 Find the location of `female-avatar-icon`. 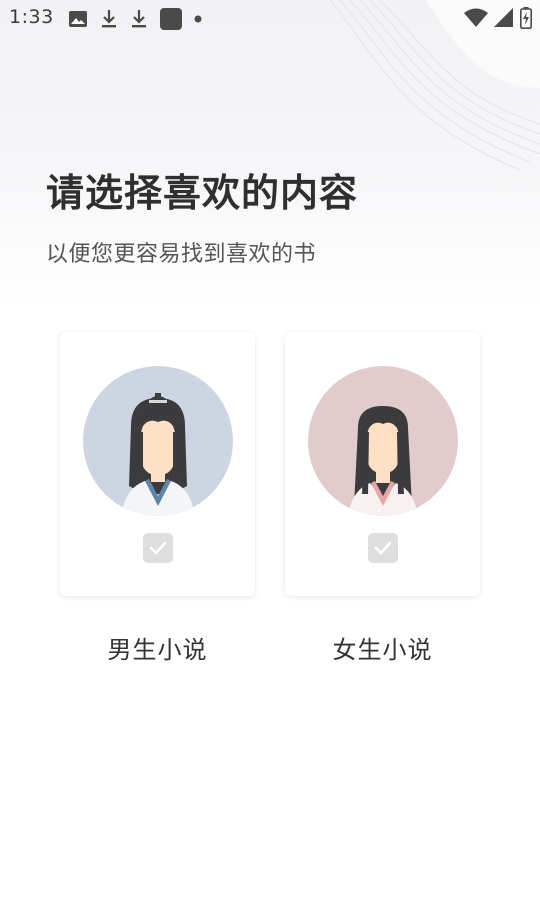

female-avatar-icon is located at coordinates (383, 441).